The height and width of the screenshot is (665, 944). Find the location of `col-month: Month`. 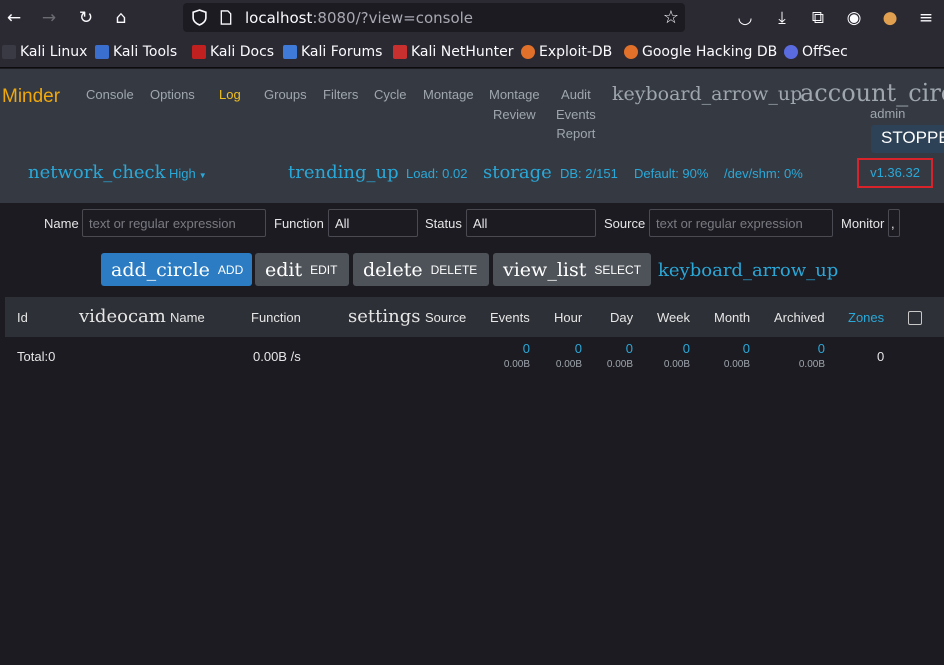

col-month: Month is located at coordinates (732, 317).